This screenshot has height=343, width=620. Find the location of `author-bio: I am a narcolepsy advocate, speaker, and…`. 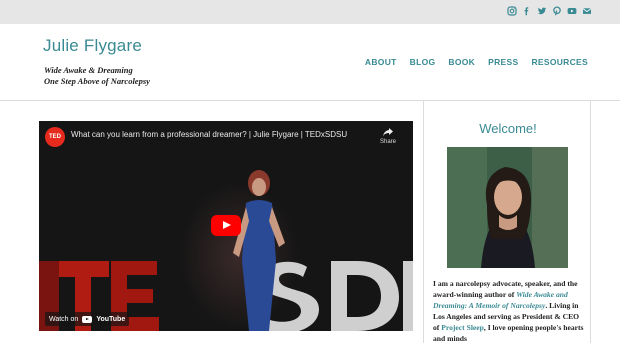

author-bio: I am a narcolepsy advocate, speaker, and… is located at coordinates (509, 310).